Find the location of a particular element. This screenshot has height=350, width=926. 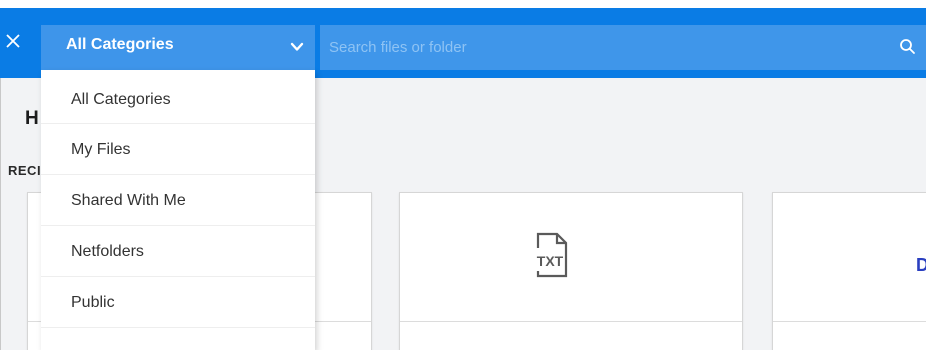

category-select-label: All Categories is located at coordinates (120, 44).